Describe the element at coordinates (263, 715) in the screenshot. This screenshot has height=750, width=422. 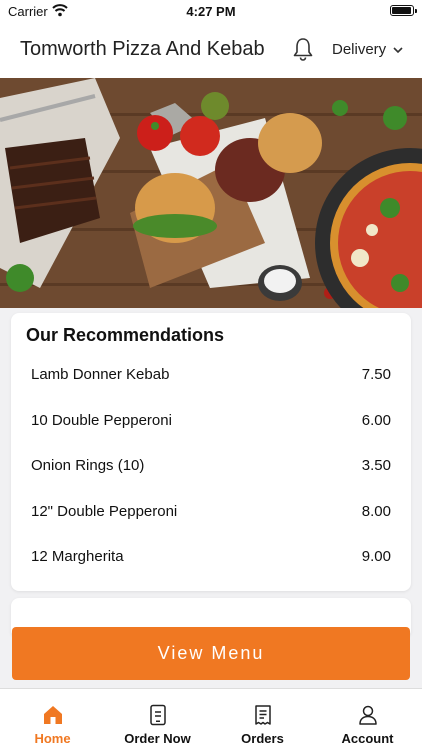
I see `receipt-icon` at that location.